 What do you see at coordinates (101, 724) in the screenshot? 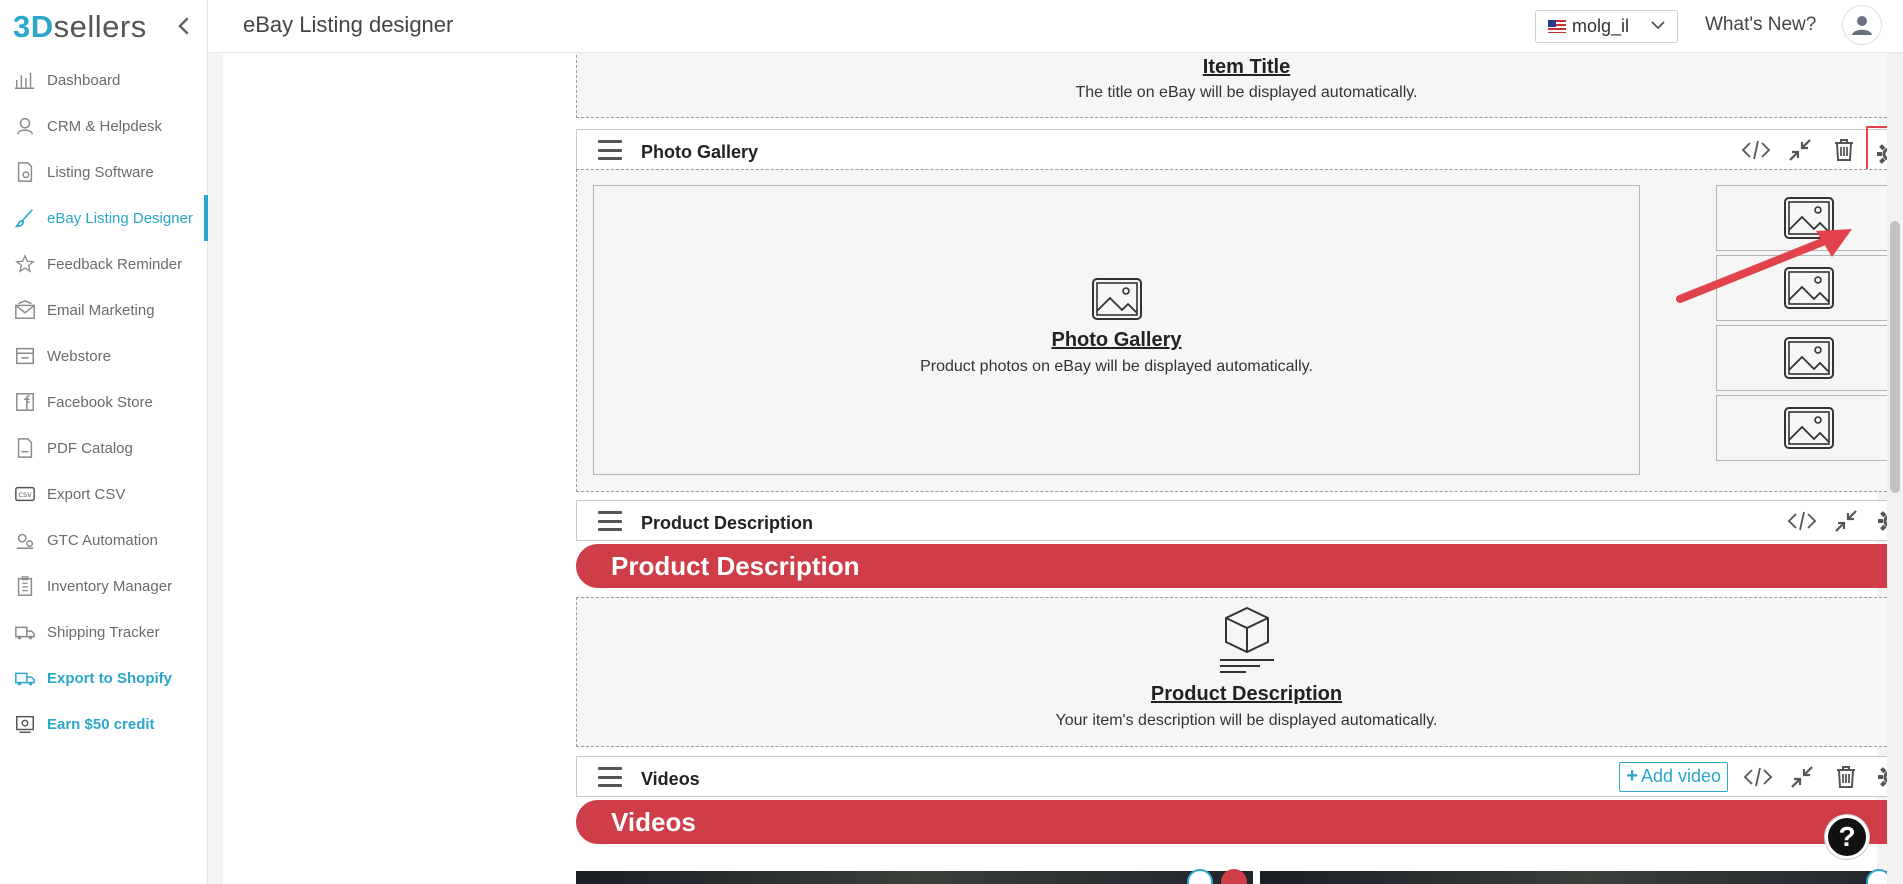
I see `sidebar-item-label: Earn $50 credit` at bounding box center [101, 724].